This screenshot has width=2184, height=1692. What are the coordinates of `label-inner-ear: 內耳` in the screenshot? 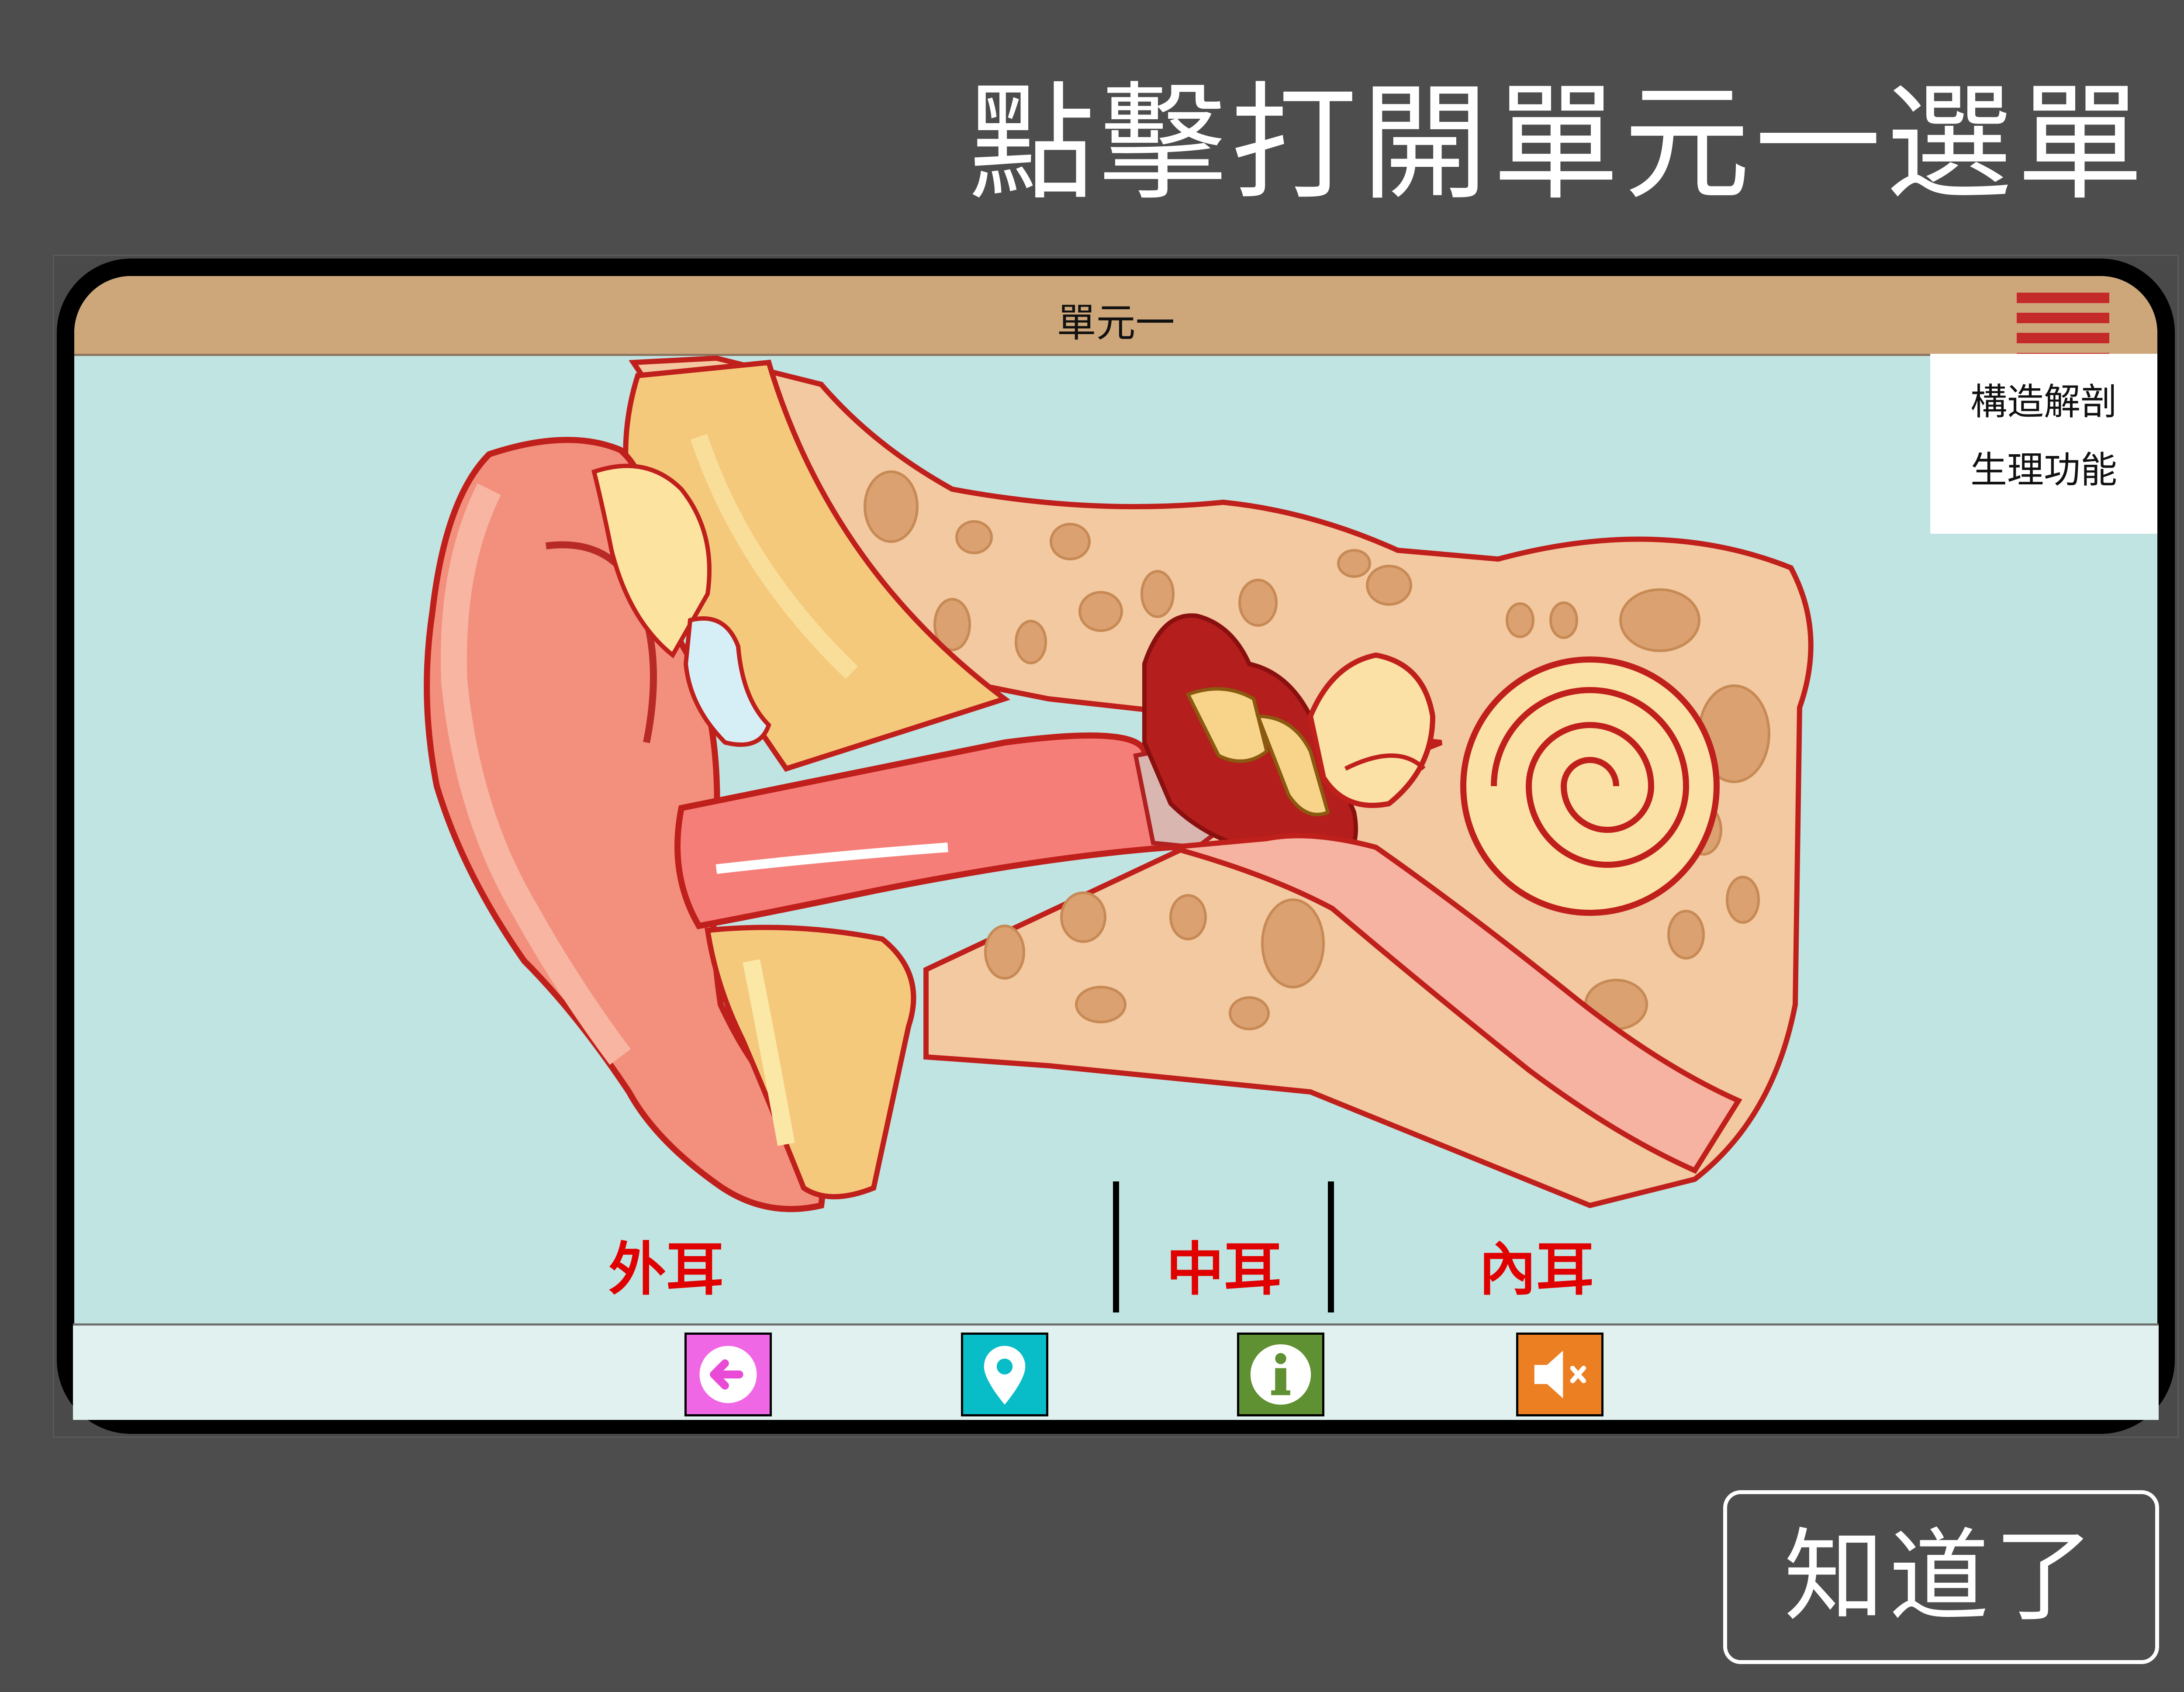 It's located at (1536, 1269).